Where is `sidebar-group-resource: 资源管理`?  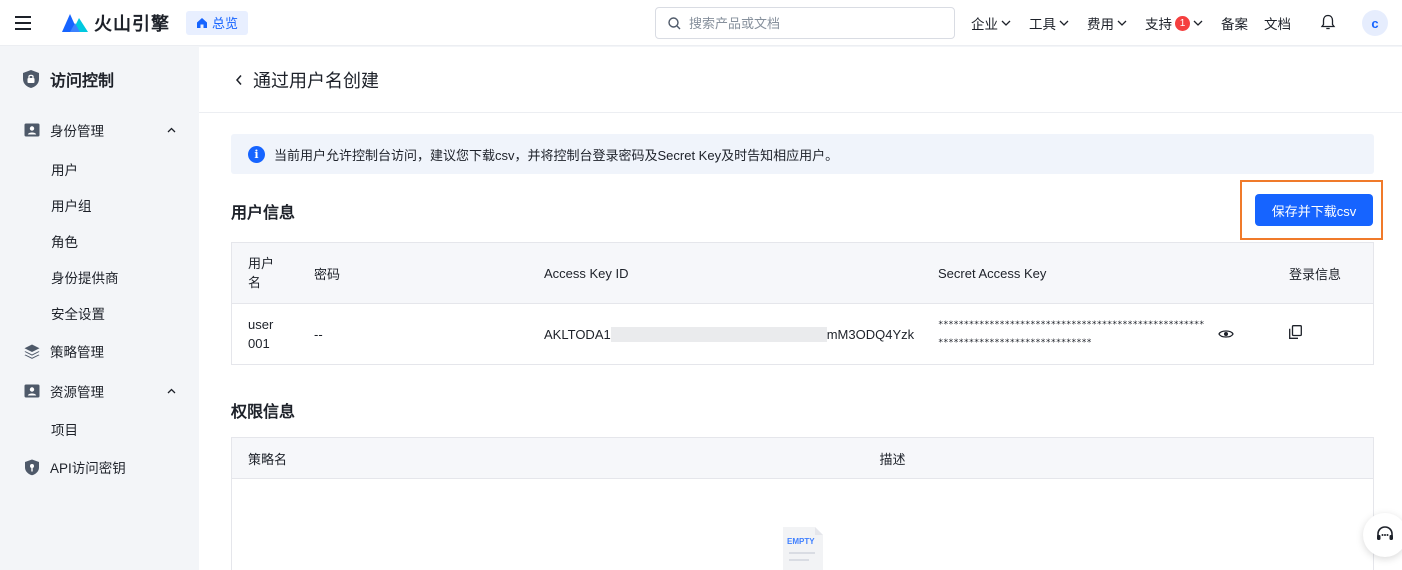 sidebar-group-resource: 资源管理 is located at coordinates (100, 391).